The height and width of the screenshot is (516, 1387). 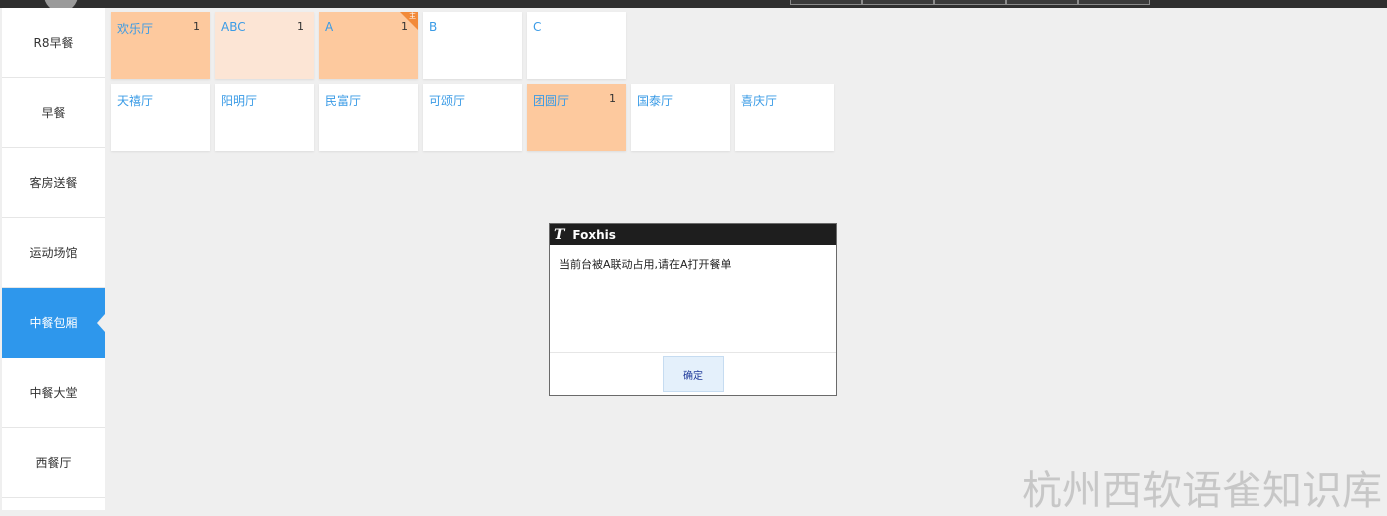 What do you see at coordinates (693, 299) in the screenshot?
I see `dialog-message: 当前台被A联动占用,请在A打开餐单` at bounding box center [693, 299].